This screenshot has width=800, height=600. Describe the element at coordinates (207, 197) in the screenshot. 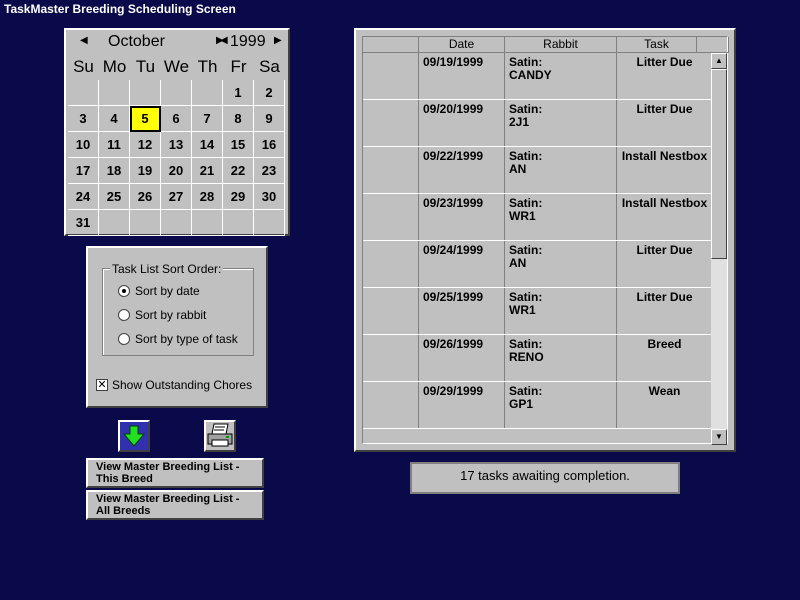

I see `calendar-day: 28` at that location.